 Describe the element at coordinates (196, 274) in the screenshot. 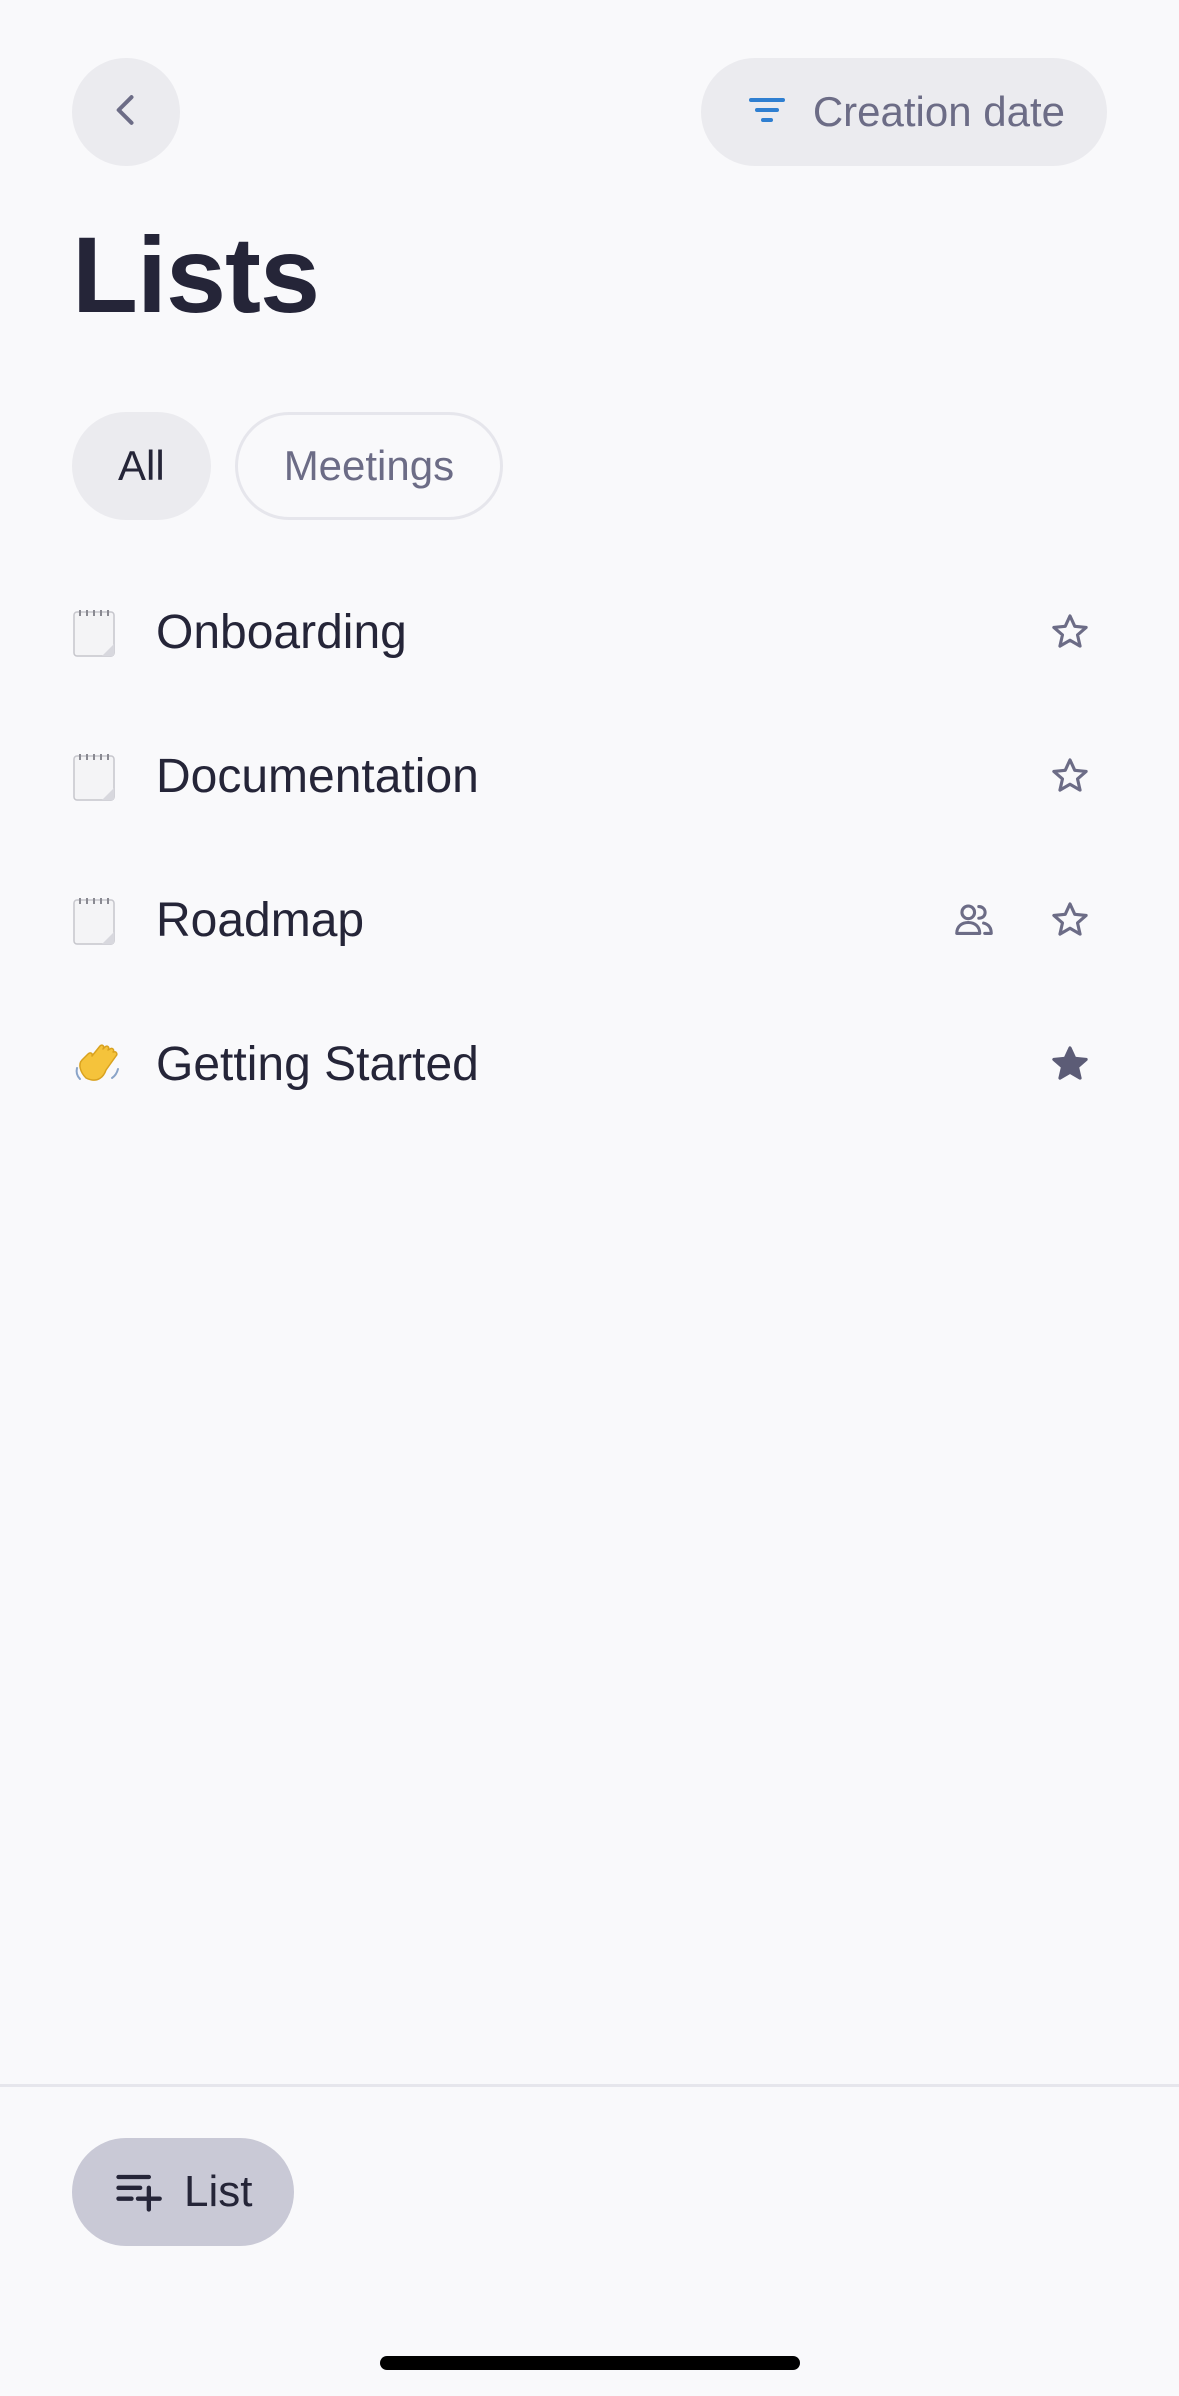

I see `page-title: Lists` at that location.